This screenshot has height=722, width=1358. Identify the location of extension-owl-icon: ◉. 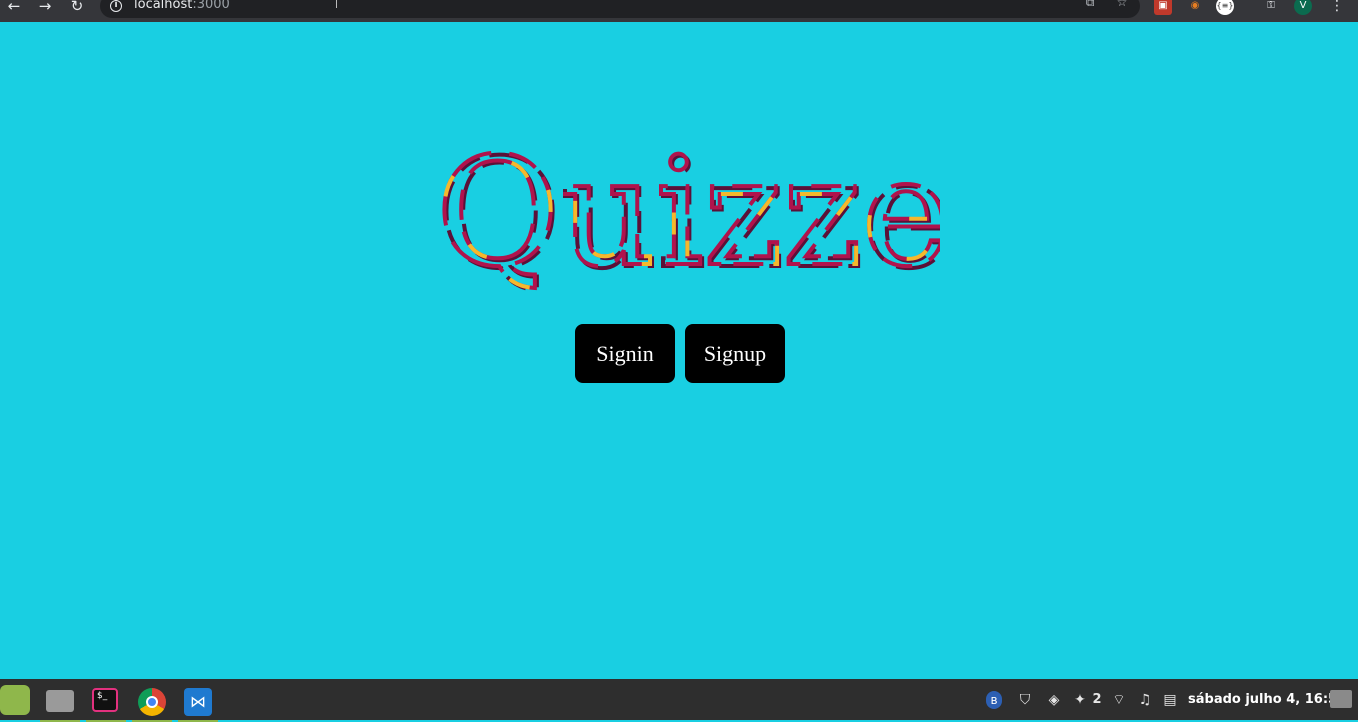
(1195, 7).